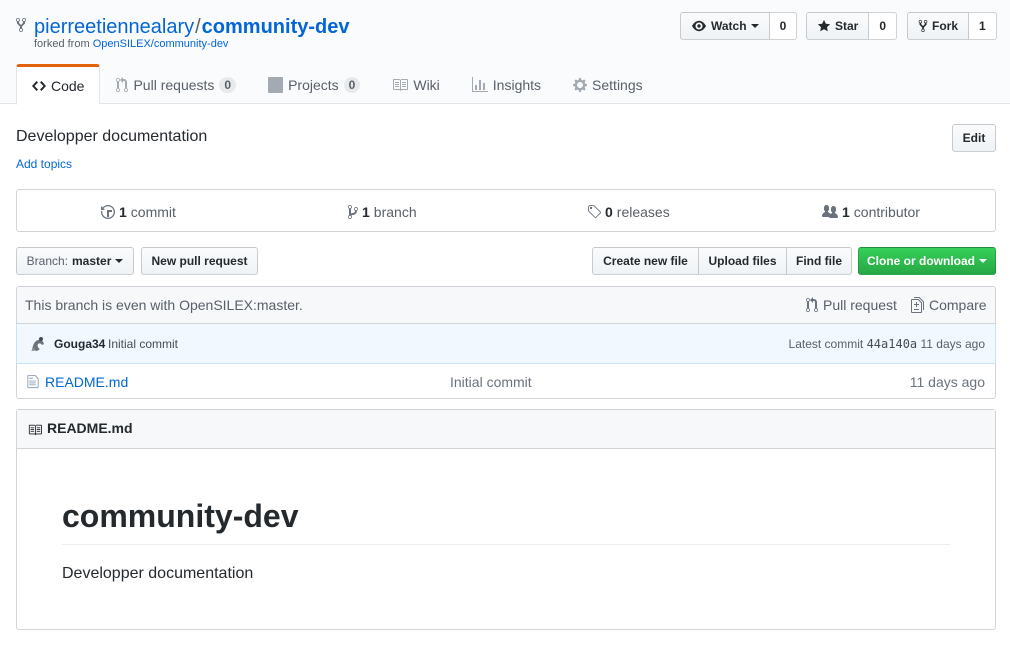 Image resolution: width=1010 pixels, height=649 pixels. Describe the element at coordinates (114, 27) in the screenshot. I see `repo-owner-link: pierreetiennealary` at that location.